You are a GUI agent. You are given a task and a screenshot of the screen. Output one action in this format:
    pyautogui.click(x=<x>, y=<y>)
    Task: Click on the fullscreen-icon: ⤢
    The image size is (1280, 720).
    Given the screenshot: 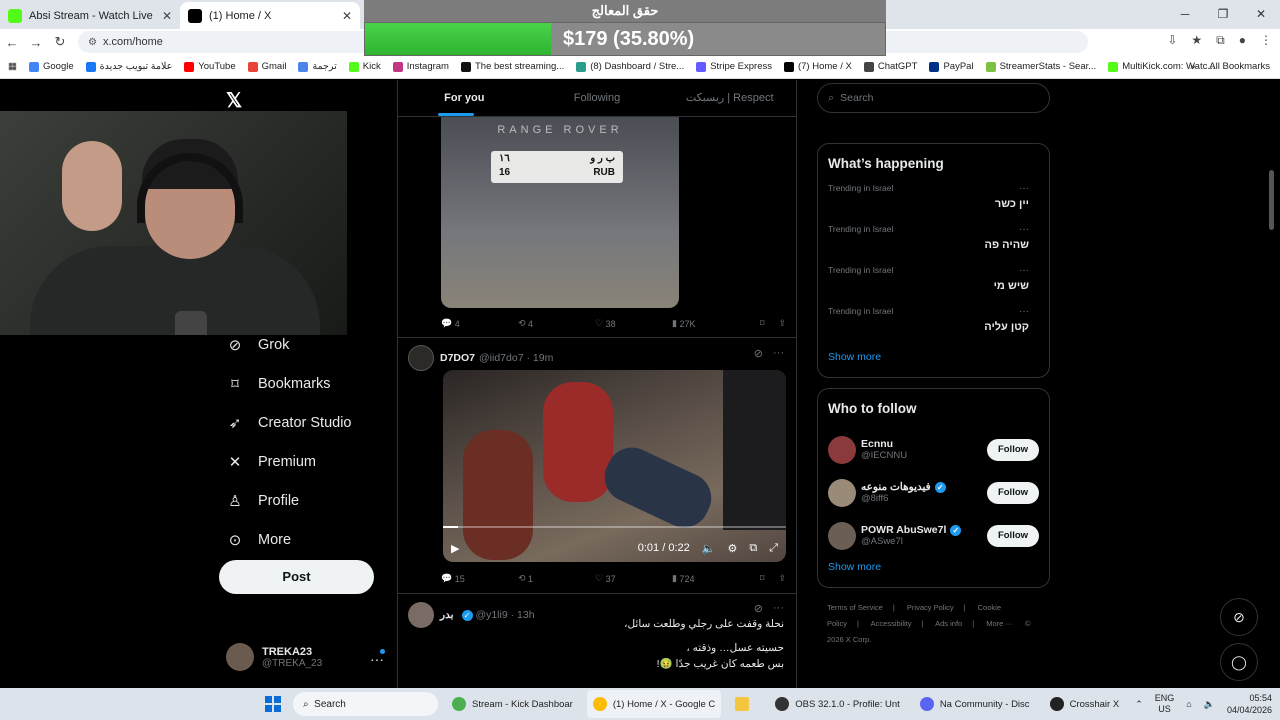 What is the action you would take?
    pyautogui.click(x=773, y=548)
    